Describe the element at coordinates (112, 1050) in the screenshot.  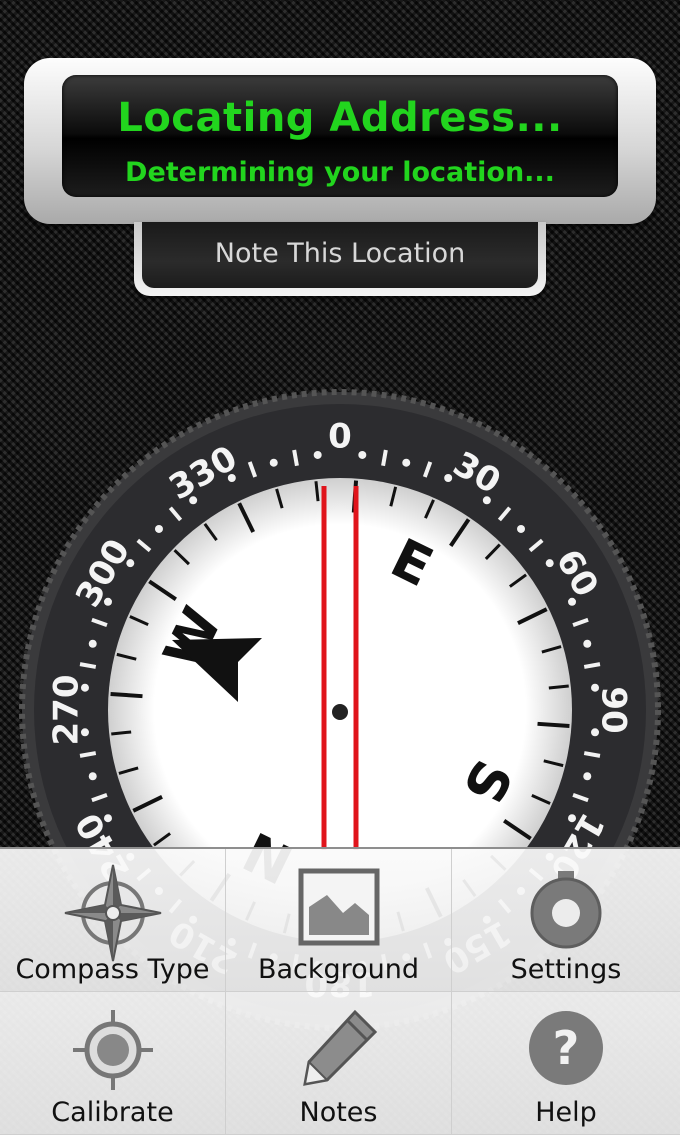
I see `crosshair-icon` at that location.